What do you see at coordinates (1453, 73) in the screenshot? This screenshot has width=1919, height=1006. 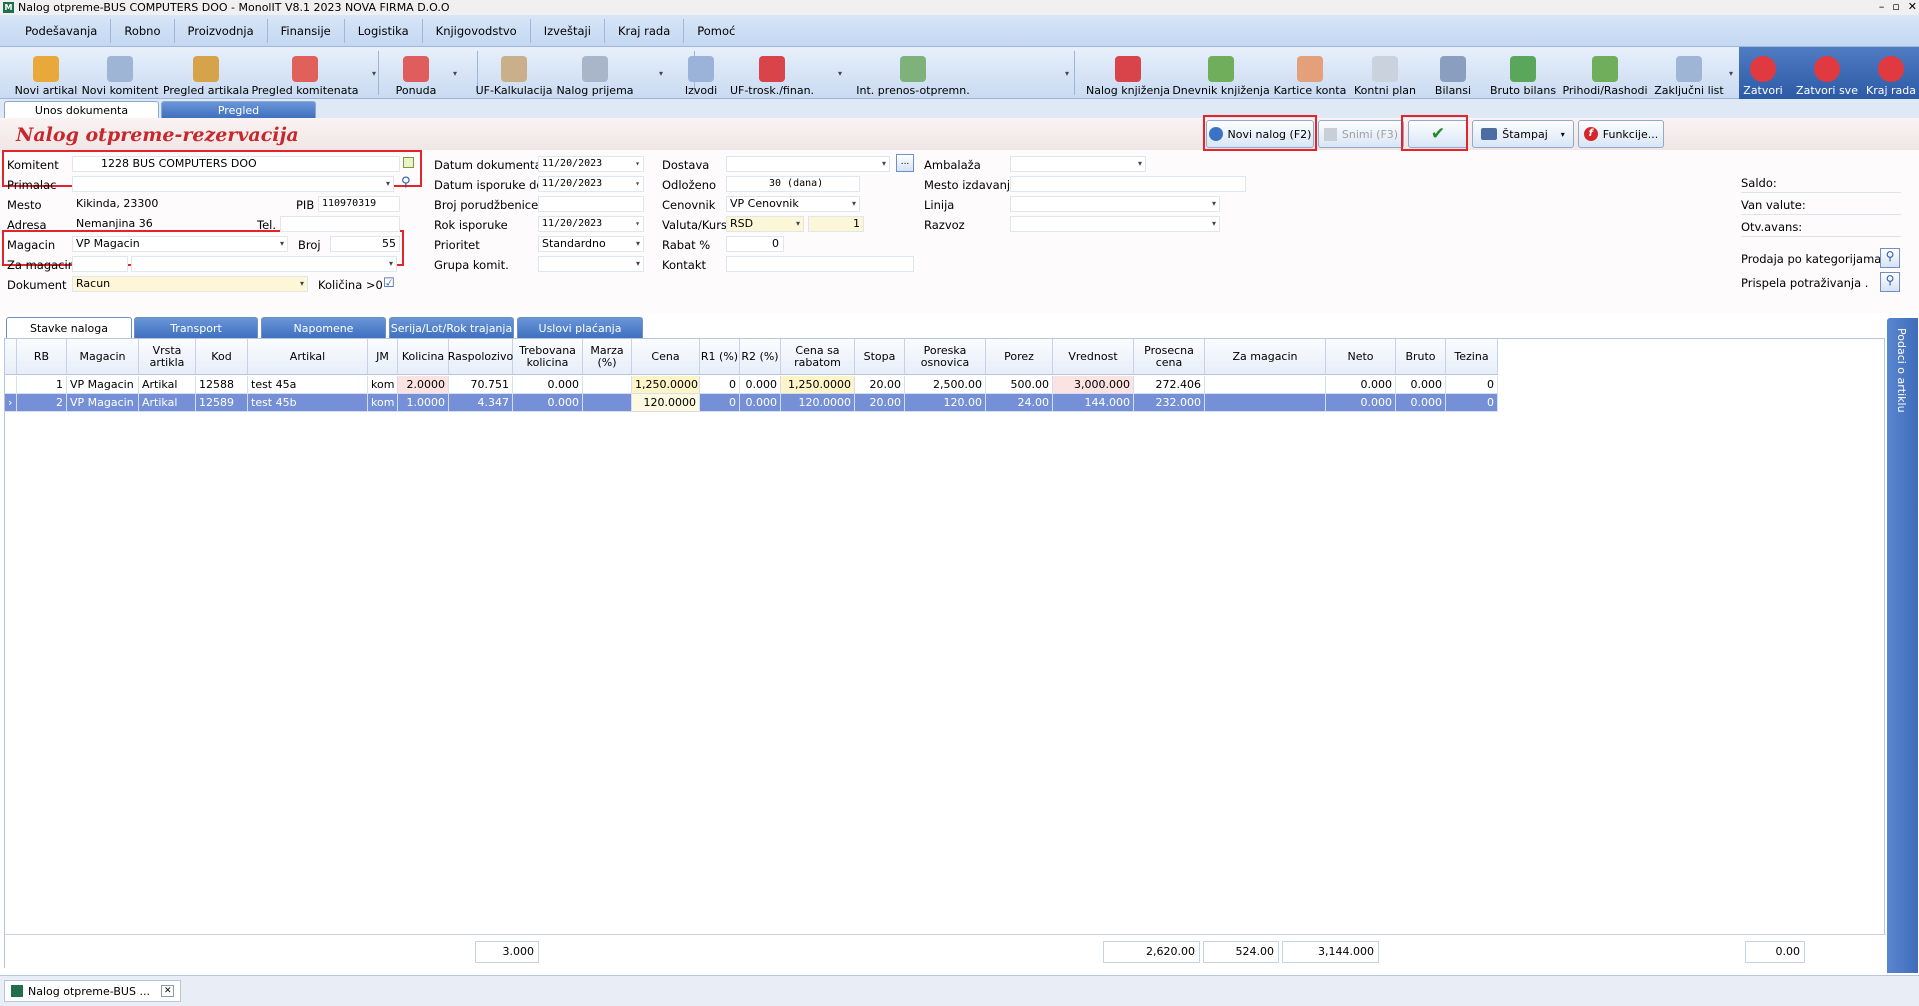 I see `toolbar-balance-button: Bilansi` at bounding box center [1453, 73].